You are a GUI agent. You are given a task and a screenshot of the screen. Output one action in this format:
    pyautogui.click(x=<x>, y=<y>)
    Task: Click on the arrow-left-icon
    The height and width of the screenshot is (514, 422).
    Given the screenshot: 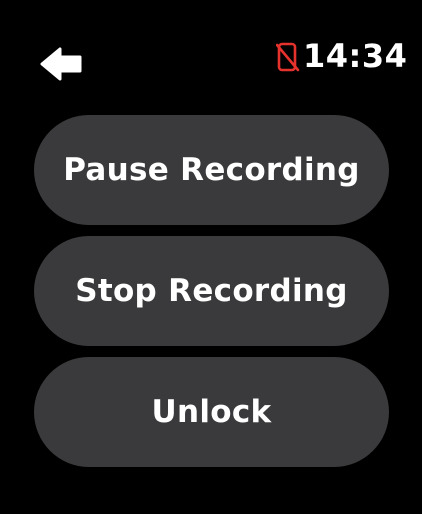 What is the action you would take?
    pyautogui.click(x=61, y=64)
    